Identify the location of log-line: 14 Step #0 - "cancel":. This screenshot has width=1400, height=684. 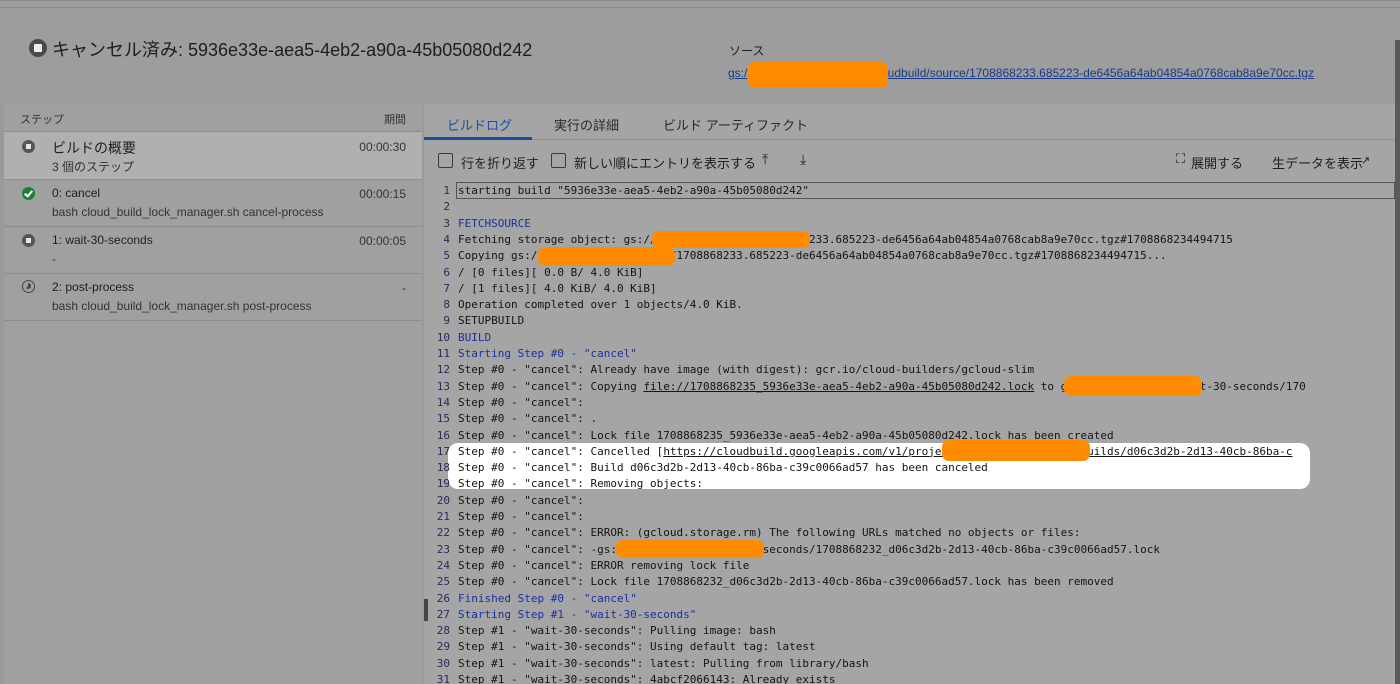
(909, 403).